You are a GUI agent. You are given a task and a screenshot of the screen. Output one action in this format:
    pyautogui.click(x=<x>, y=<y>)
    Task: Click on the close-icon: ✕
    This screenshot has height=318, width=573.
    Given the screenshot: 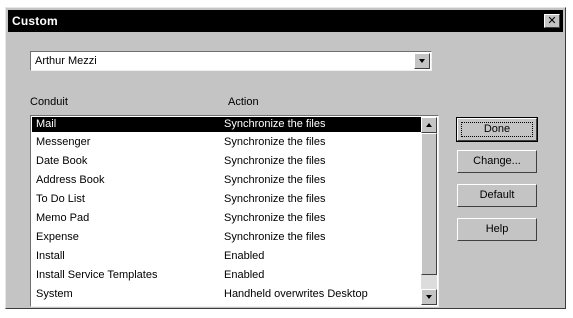 What is the action you would take?
    pyautogui.click(x=552, y=21)
    